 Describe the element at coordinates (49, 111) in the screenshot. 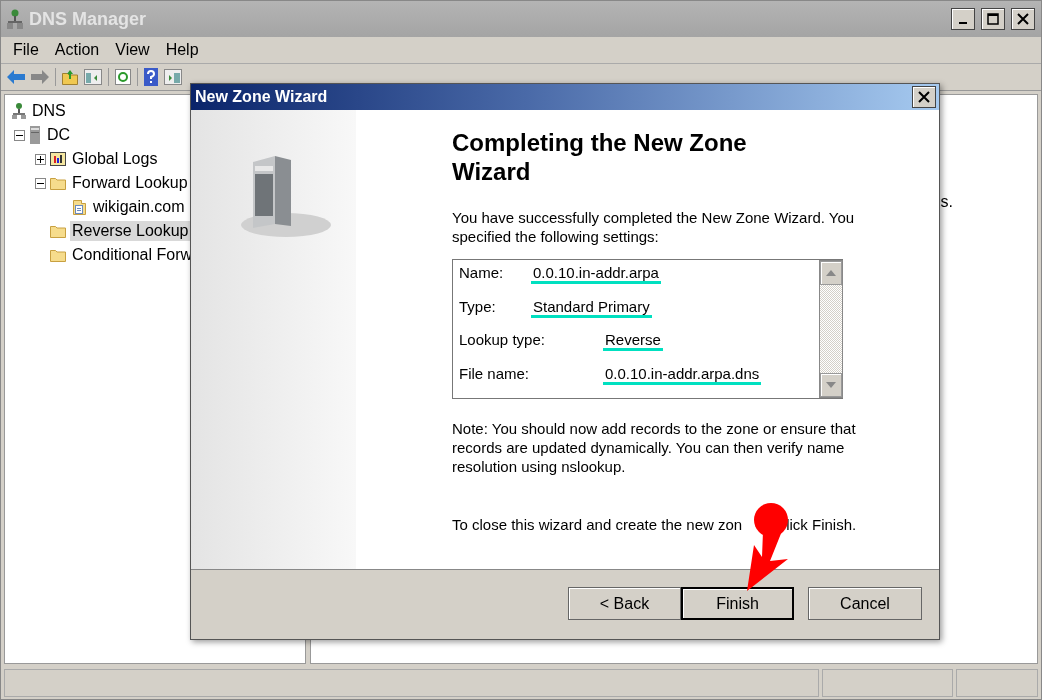

I see `tree-item: DNS` at that location.